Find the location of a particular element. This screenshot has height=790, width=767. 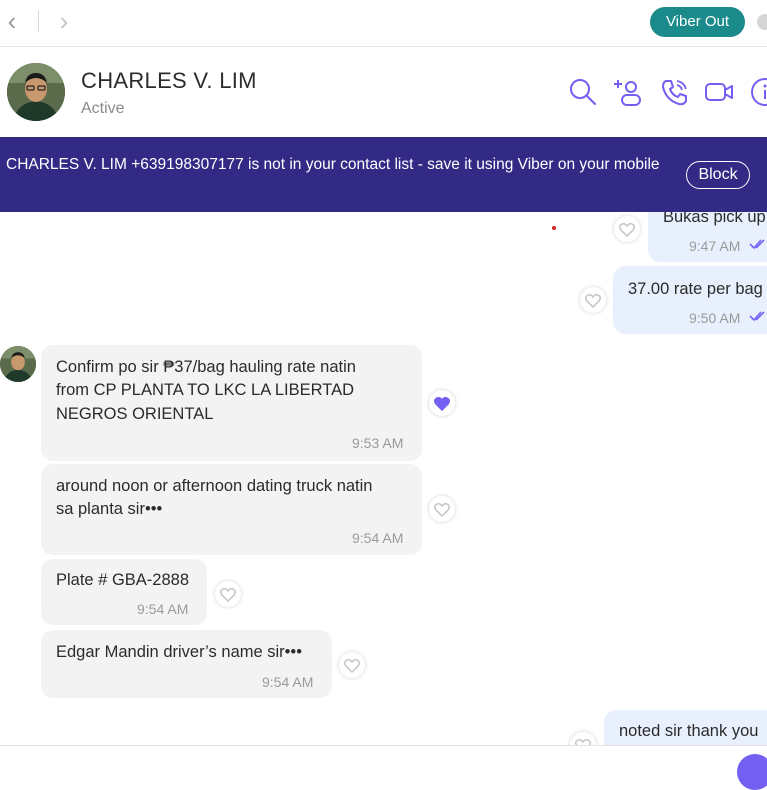

message-text-line: sa planta sir••• is located at coordinates (109, 509).